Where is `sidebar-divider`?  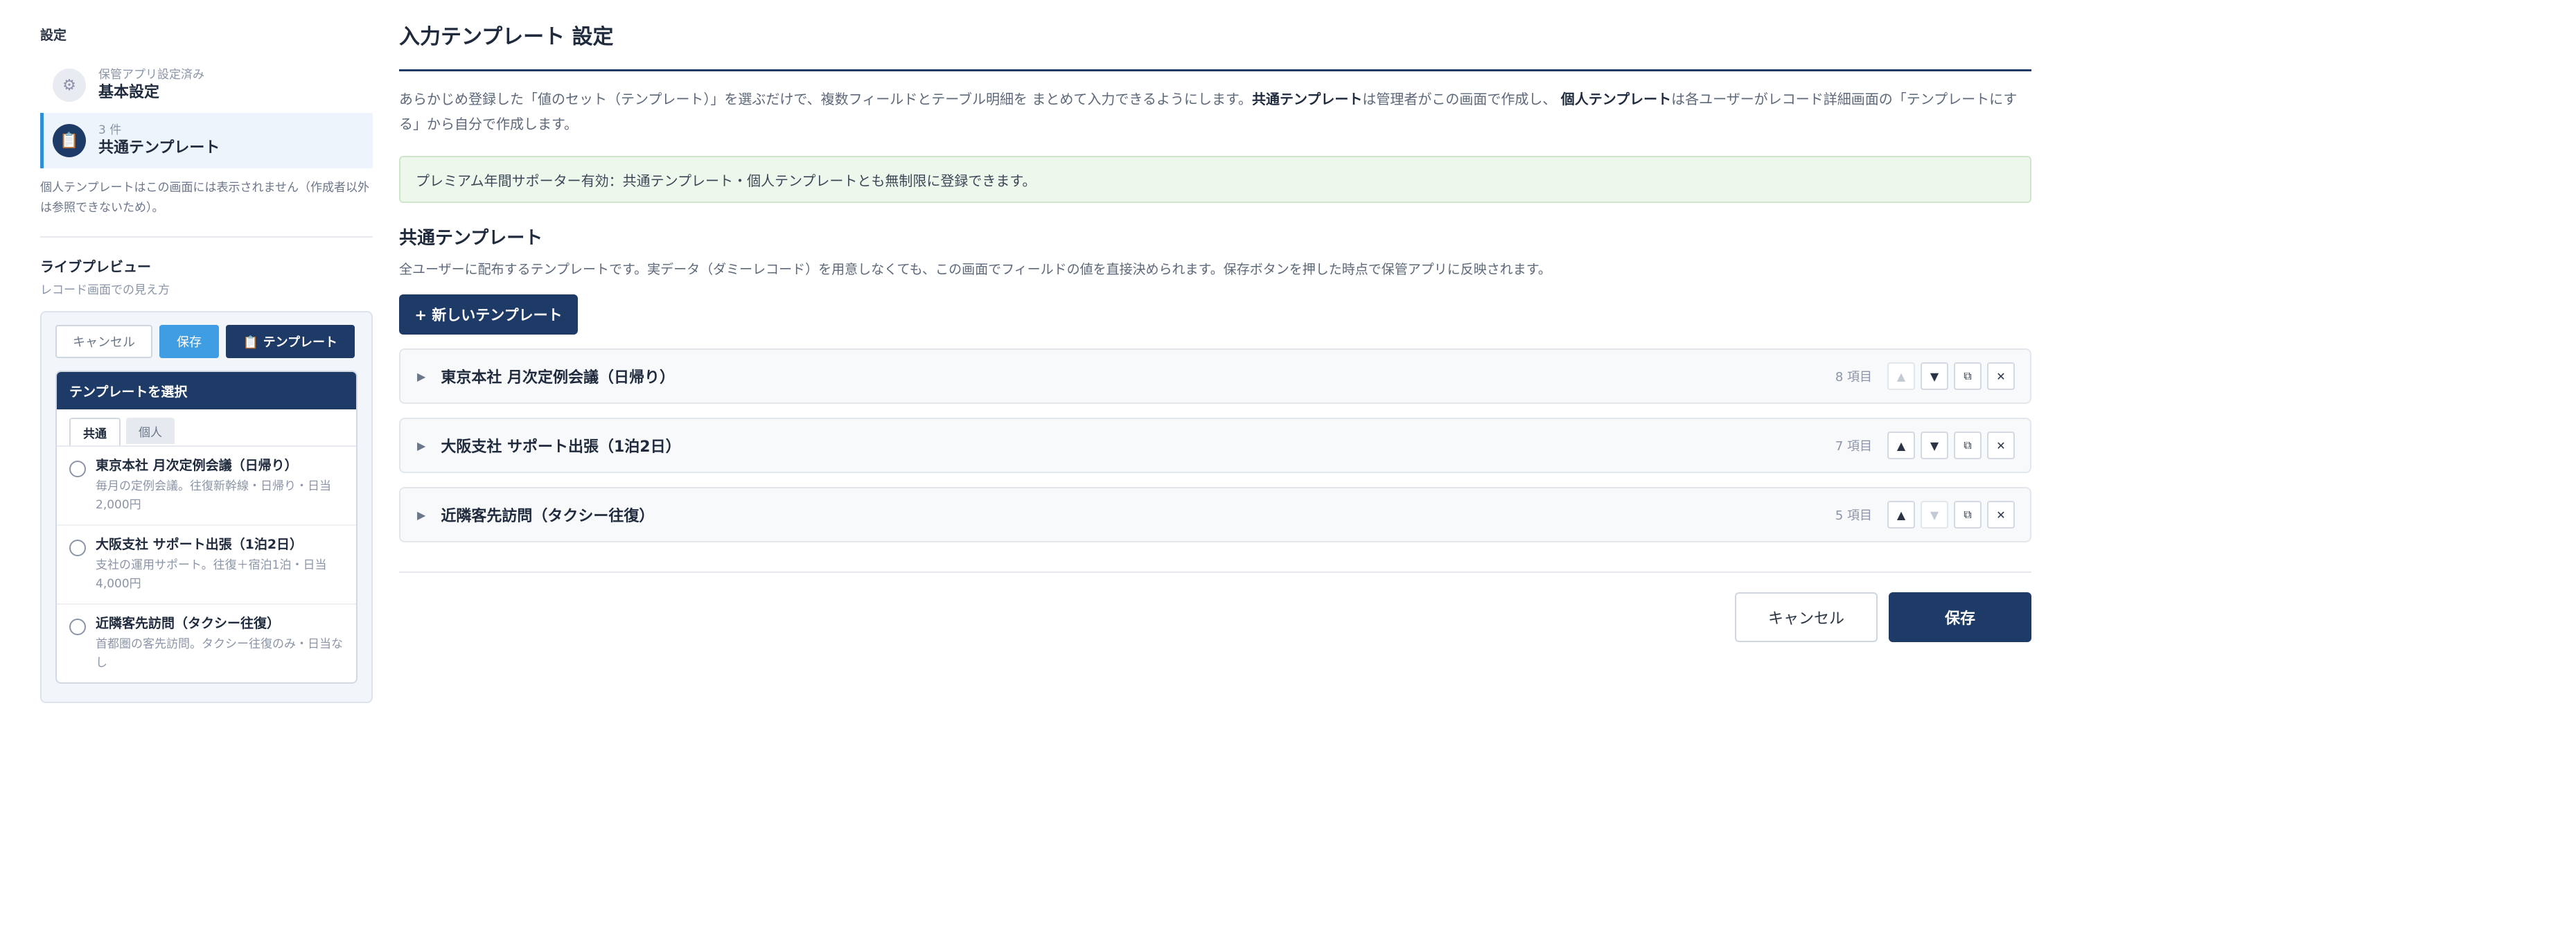 sidebar-divider is located at coordinates (207, 237).